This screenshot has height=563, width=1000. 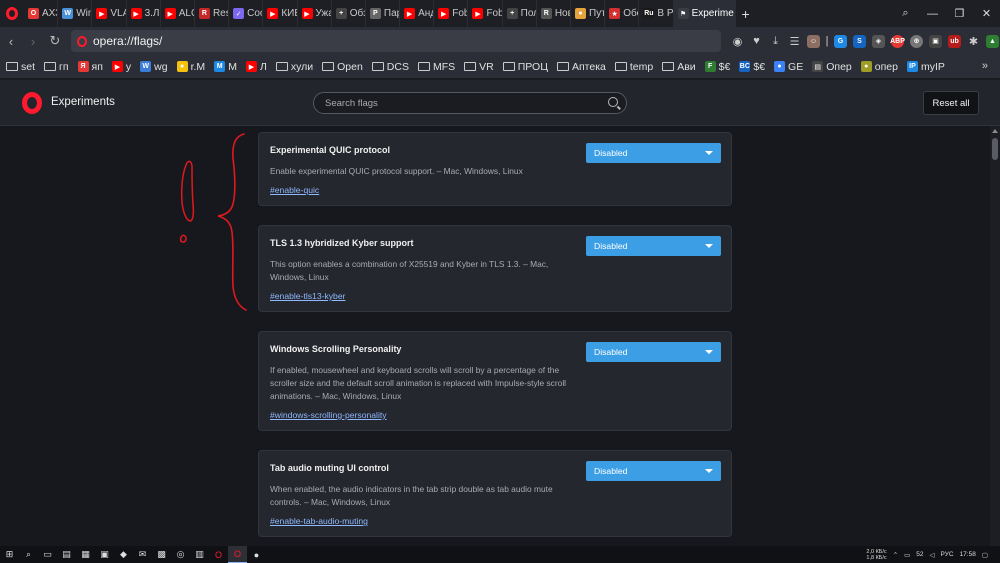 I want to click on flag-link: #enable-tab-audio-muting, so click(x=319, y=521).